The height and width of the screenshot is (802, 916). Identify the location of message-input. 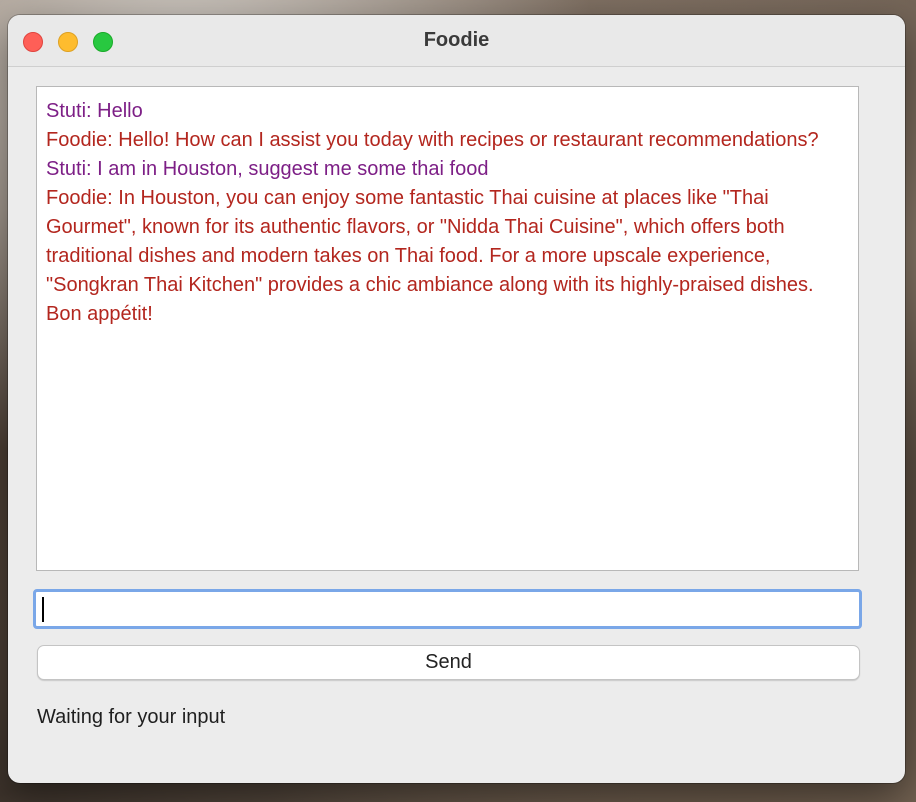
(447, 609).